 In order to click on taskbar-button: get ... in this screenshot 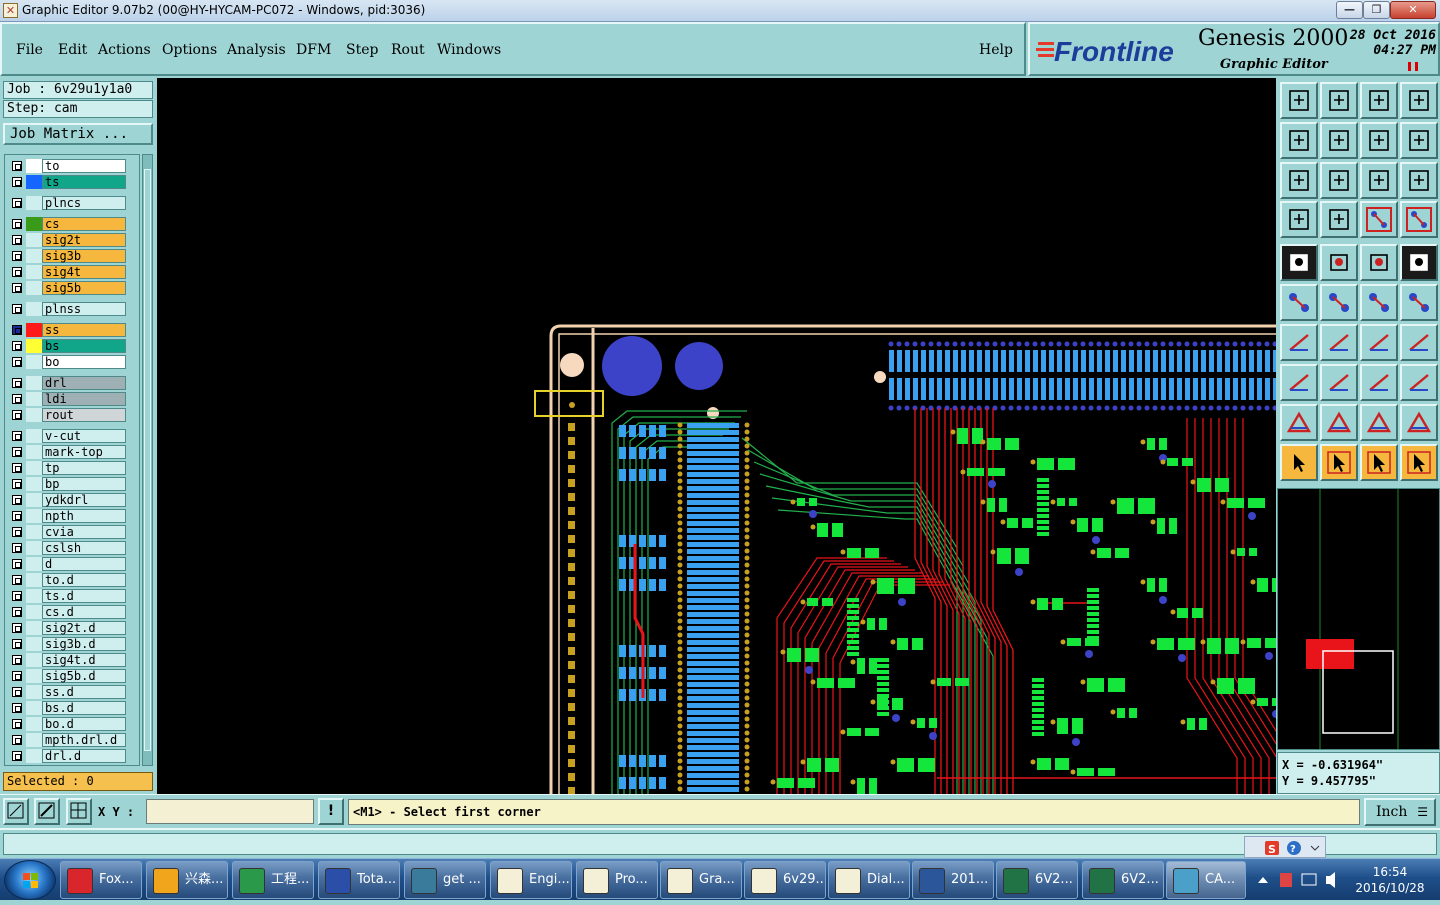, I will do `click(445, 880)`.